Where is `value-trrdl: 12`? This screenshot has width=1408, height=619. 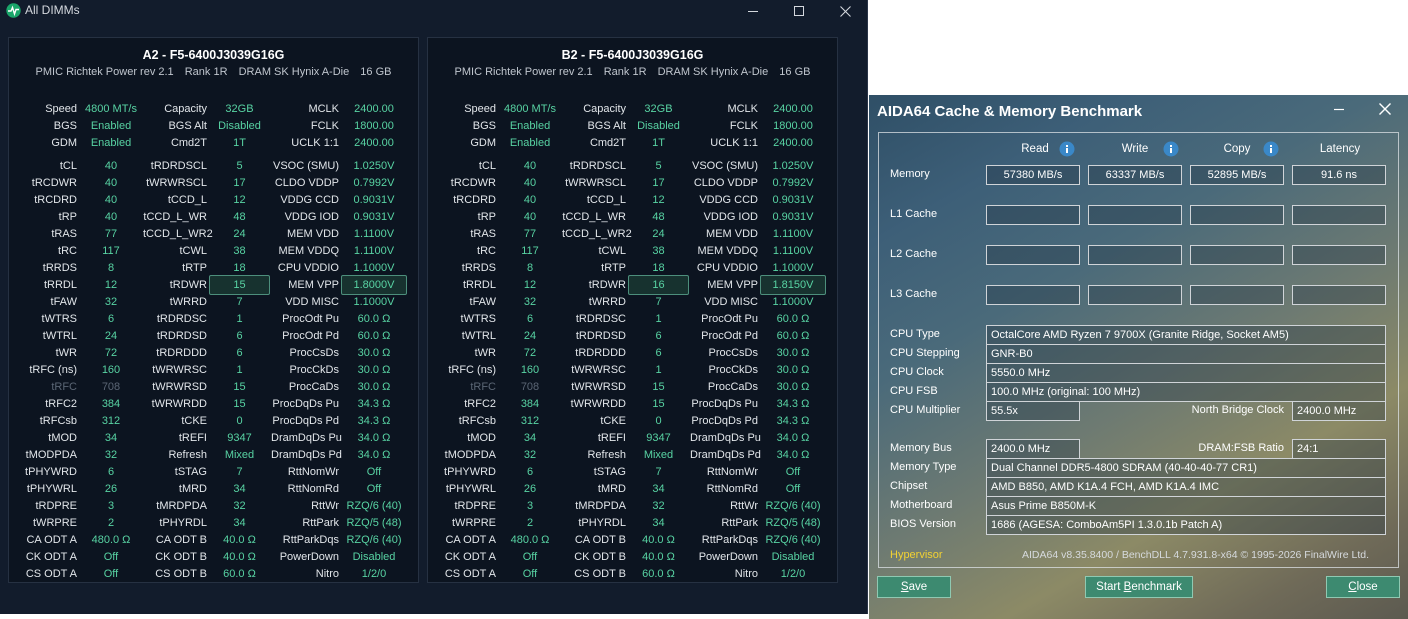
value-trrdl: 12 is located at coordinates (530, 285).